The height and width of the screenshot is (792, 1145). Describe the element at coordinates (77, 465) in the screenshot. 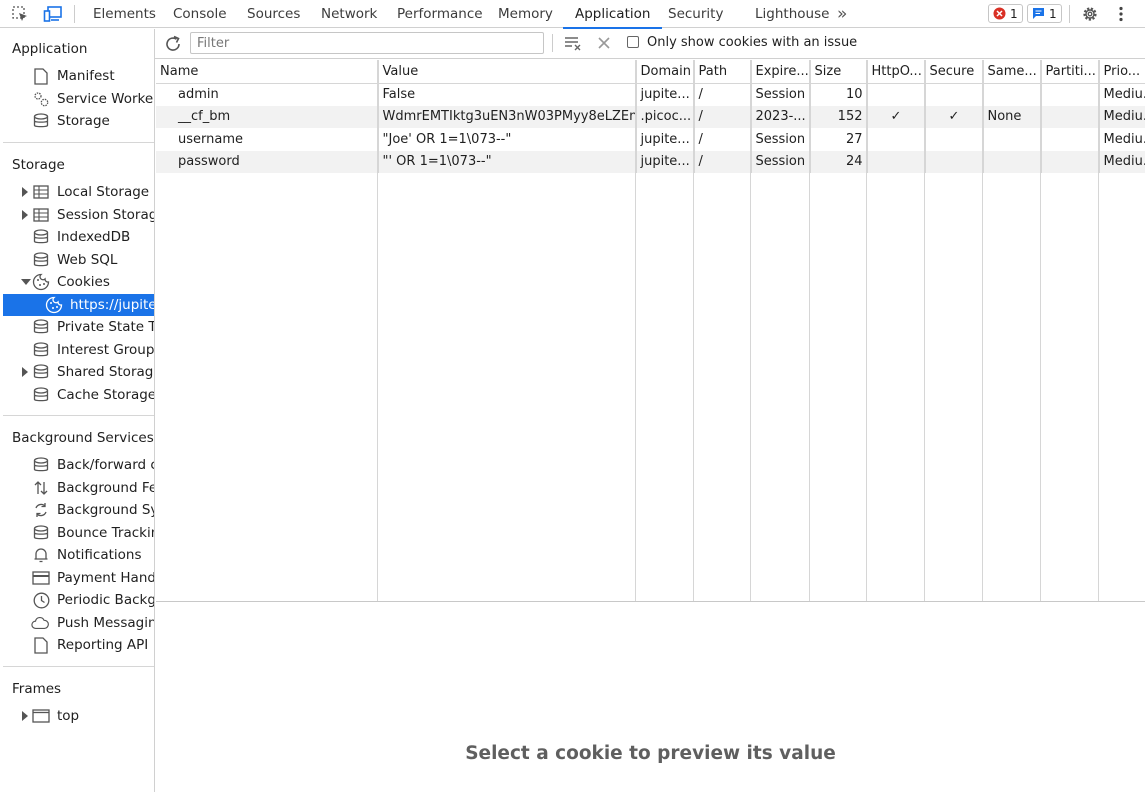

I see `sidebar-item-back-forward-cache: Back/forward ca` at that location.